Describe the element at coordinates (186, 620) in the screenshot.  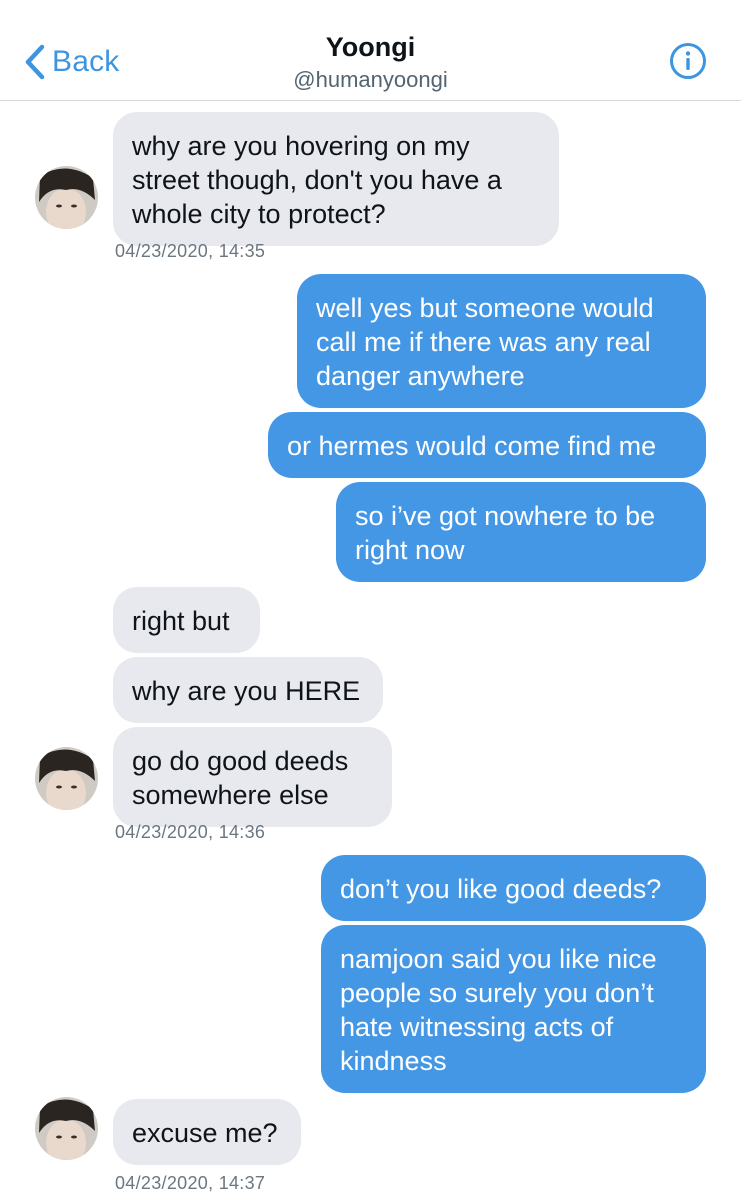
I see `incoming-message: right but` at that location.